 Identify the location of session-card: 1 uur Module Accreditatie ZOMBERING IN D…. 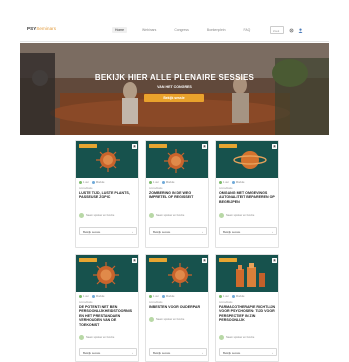
(177, 194).